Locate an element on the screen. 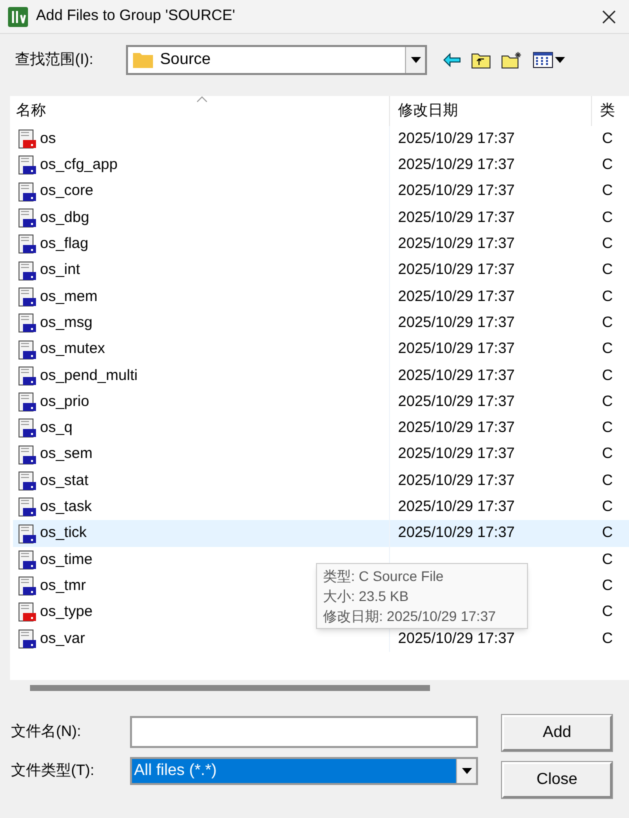 The image size is (629, 818). file-name: os_flag is located at coordinates (64, 244).